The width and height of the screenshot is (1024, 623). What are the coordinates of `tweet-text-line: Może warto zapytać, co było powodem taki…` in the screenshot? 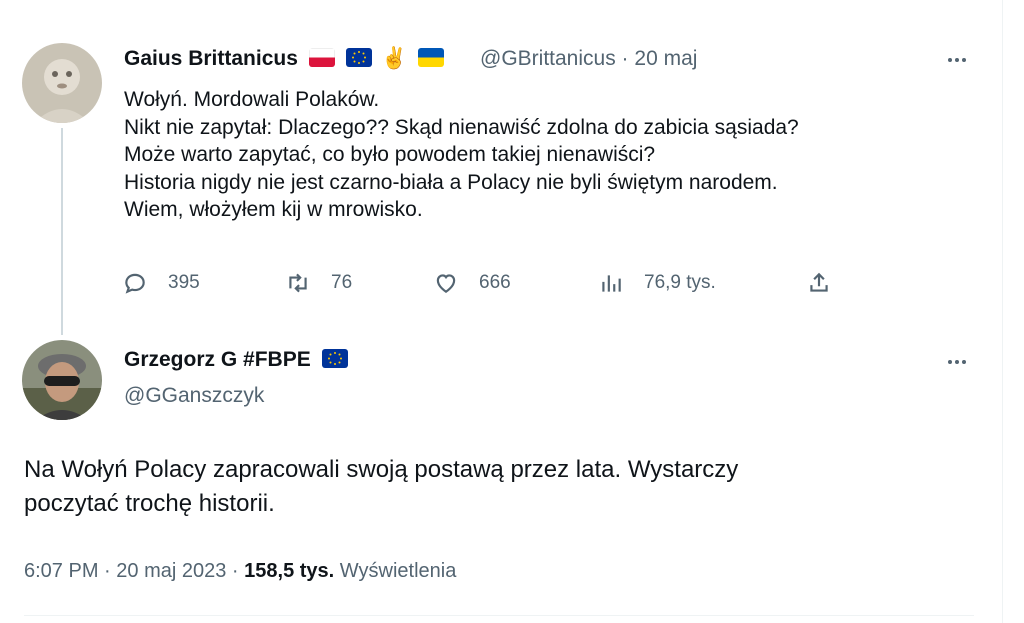 It's located at (390, 155).